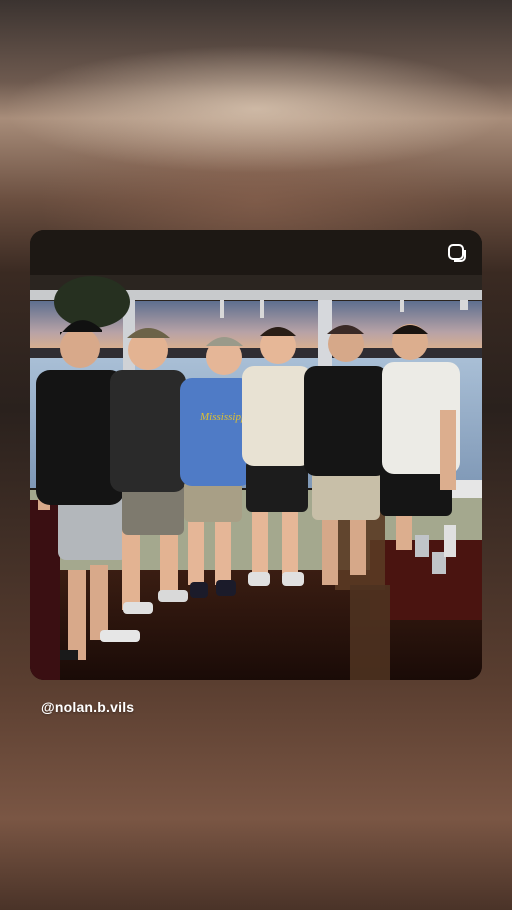  I want to click on expand-button, so click(457, 253).